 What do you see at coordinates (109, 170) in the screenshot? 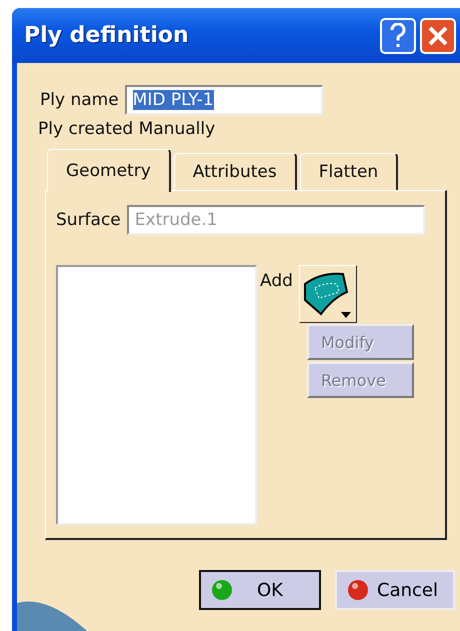
I see `tab: Geometry` at bounding box center [109, 170].